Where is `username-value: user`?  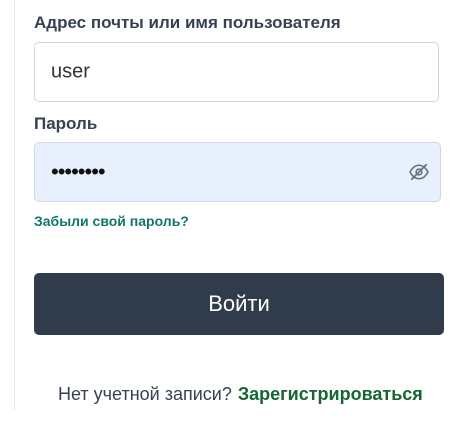 username-value: user is located at coordinates (70, 71).